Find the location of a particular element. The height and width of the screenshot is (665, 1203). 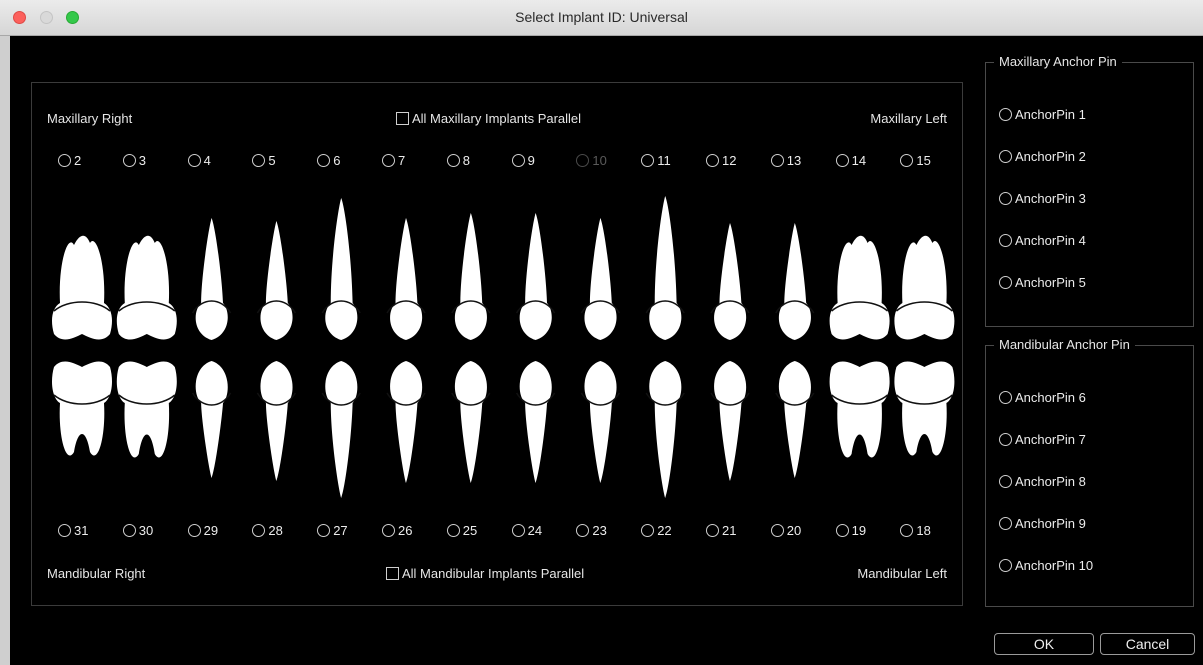

tooth-radio-18: 18 is located at coordinates (915, 530).